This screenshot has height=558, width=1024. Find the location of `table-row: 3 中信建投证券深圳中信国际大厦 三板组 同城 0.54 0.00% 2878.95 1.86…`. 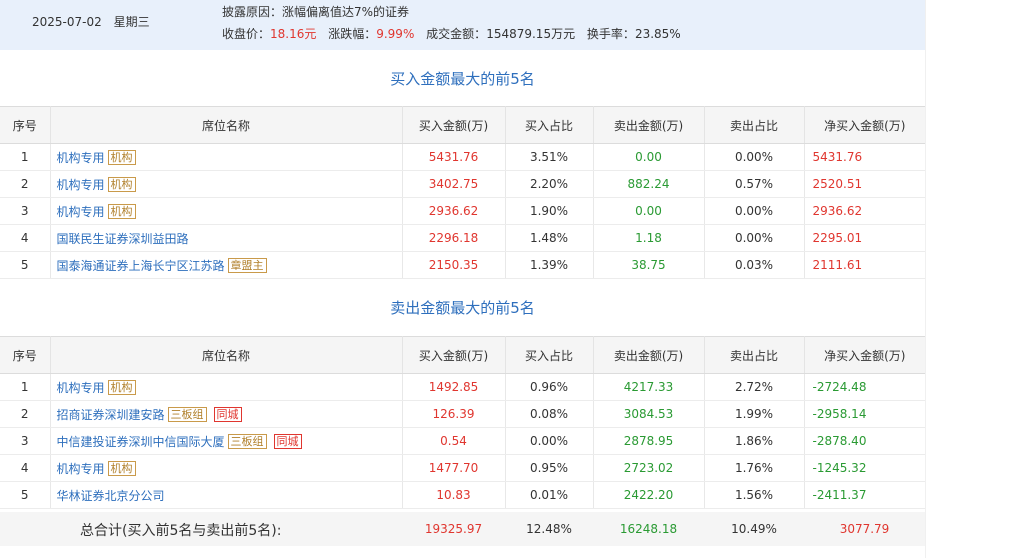

table-row: 3 中信建投证券深圳中信国际大厦 三板组 同城 0.54 0.00% 2878.95 1.86… is located at coordinates (462, 441).